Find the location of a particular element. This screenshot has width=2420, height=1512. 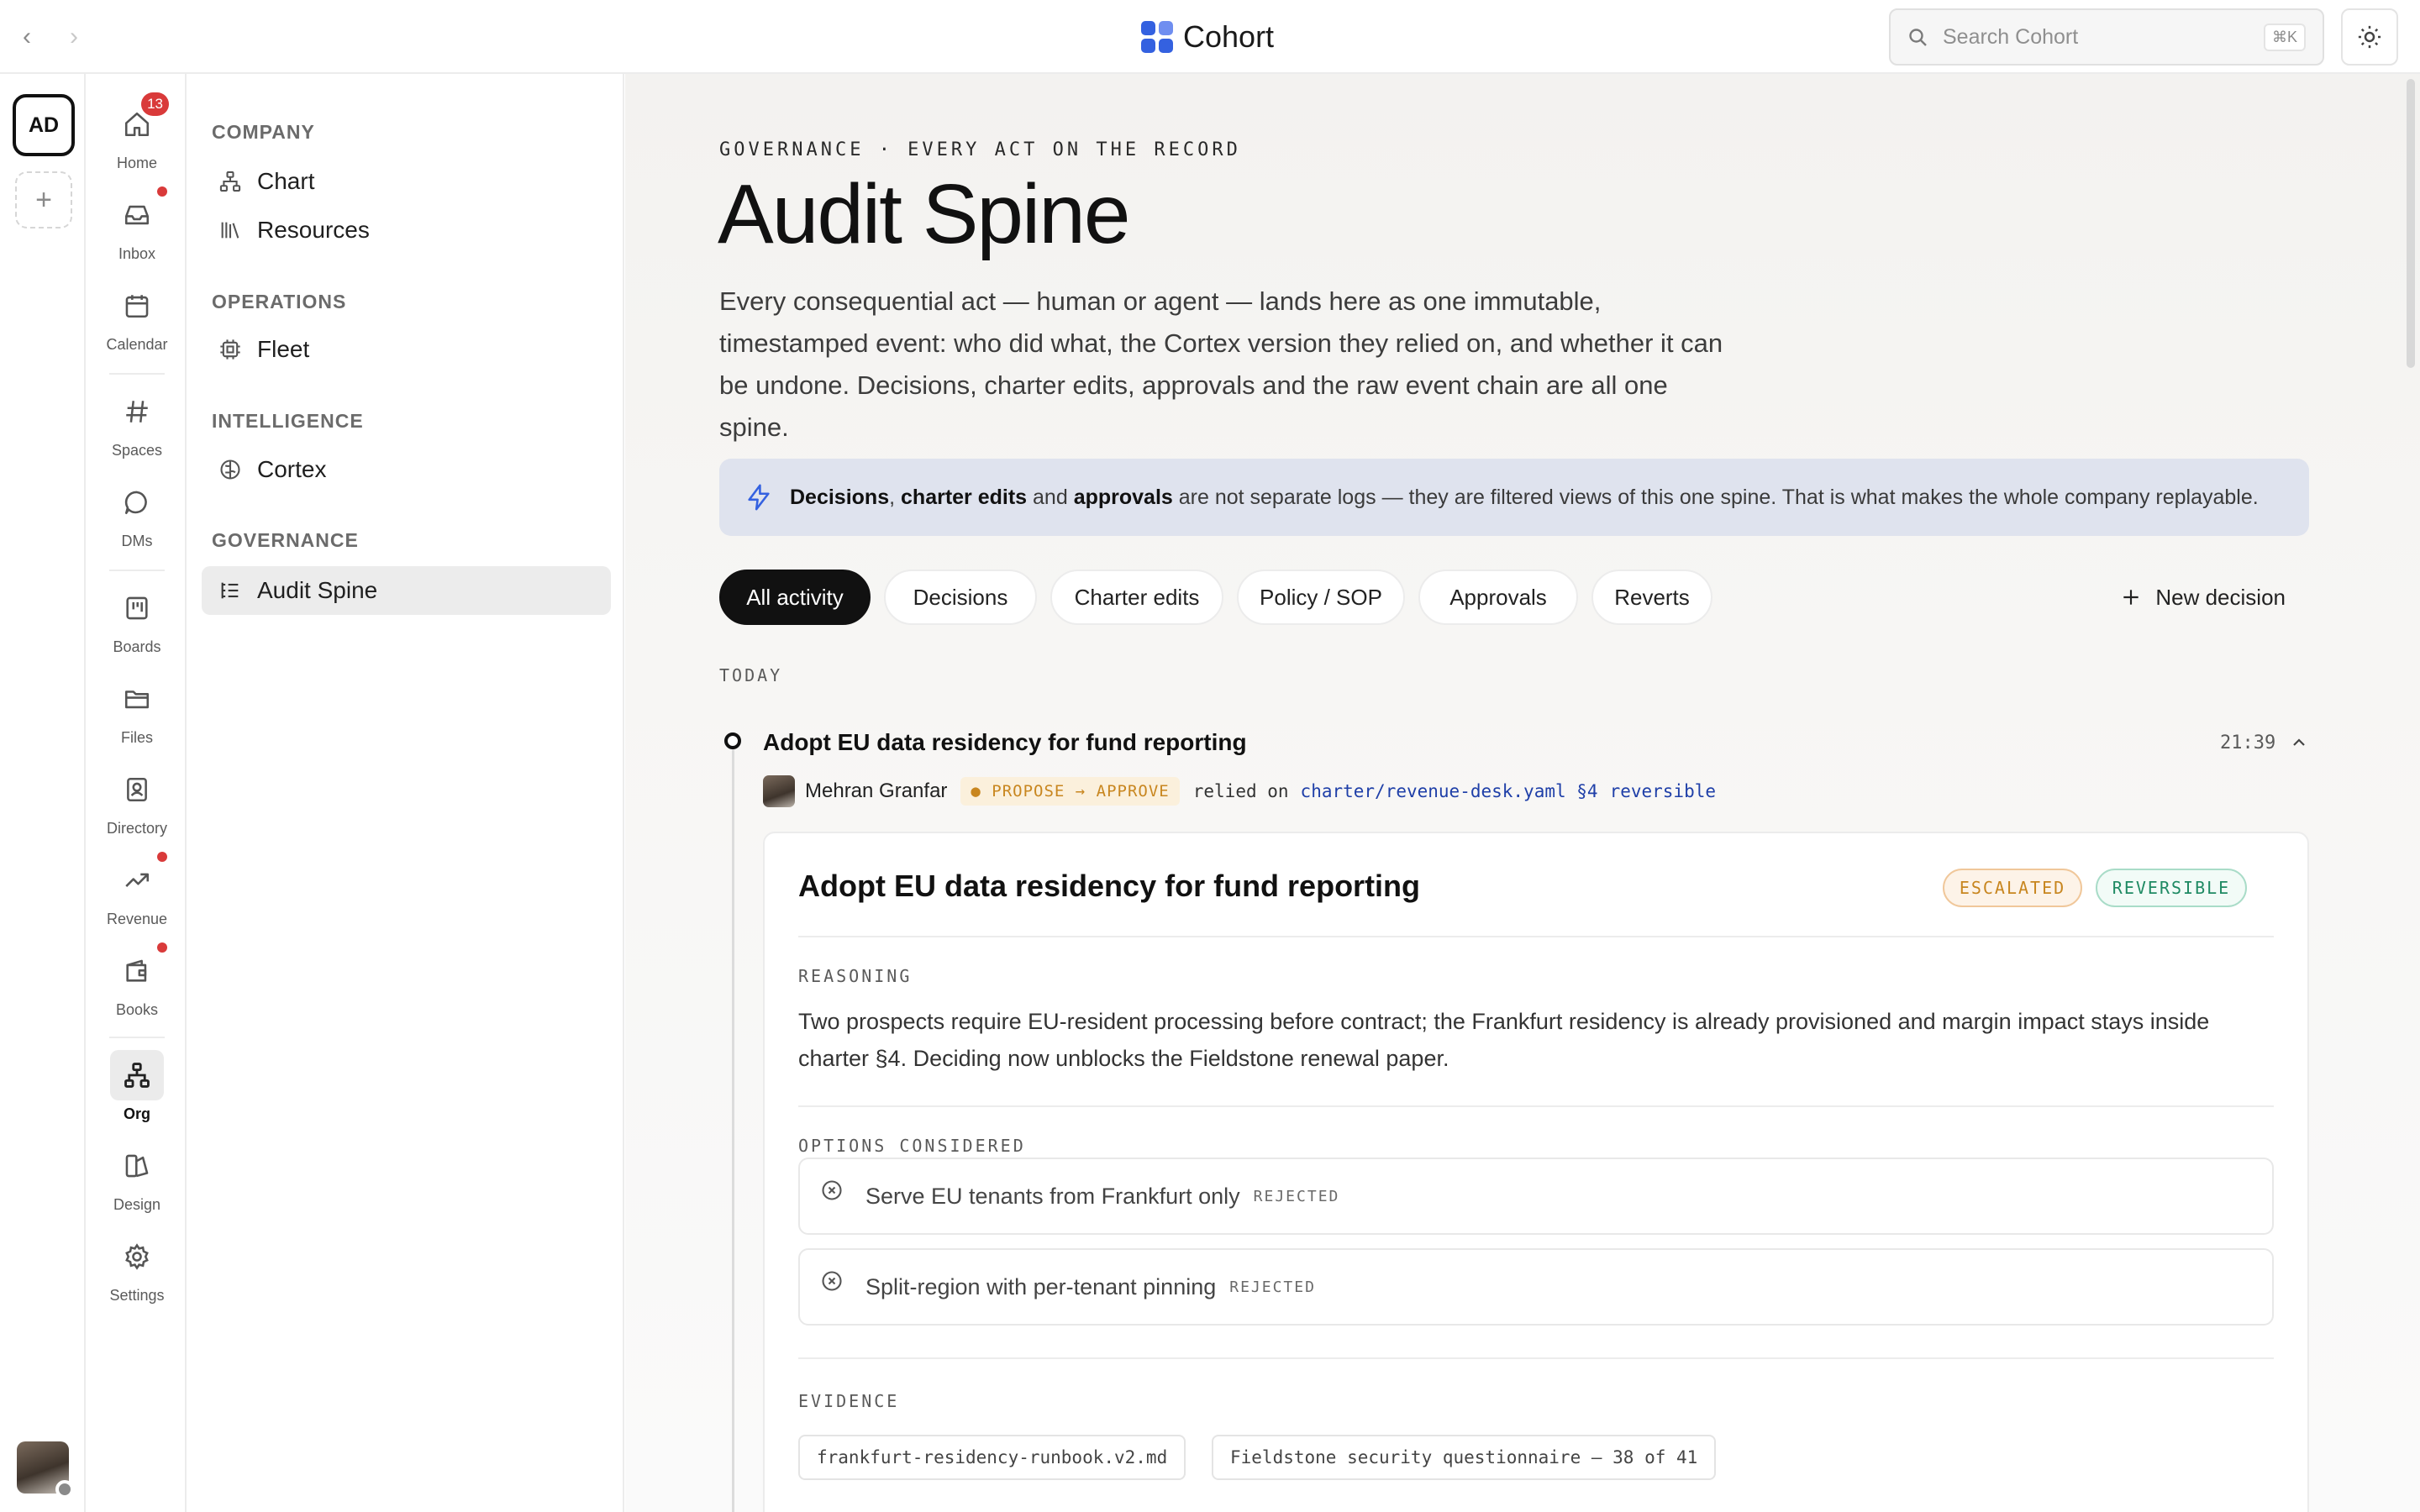

top-bar: ‹ › Cohort Search Cohort ⌘K is located at coordinates (1210, 37).